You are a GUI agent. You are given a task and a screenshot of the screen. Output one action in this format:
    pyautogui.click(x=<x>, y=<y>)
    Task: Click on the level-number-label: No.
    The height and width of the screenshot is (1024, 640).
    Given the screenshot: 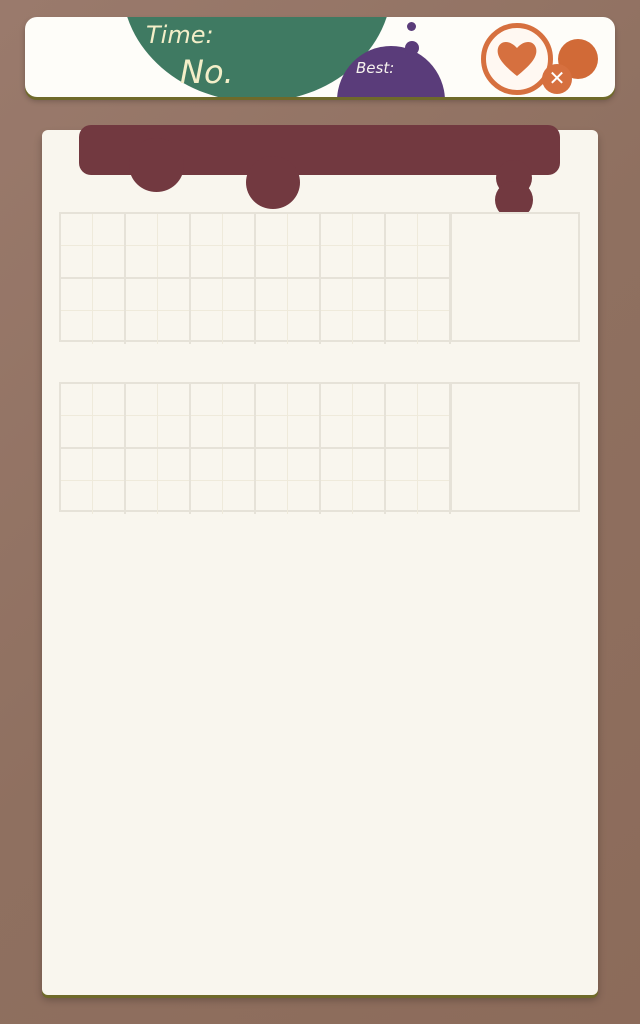 What is the action you would take?
    pyautogui.click(x=207, y=72)
    